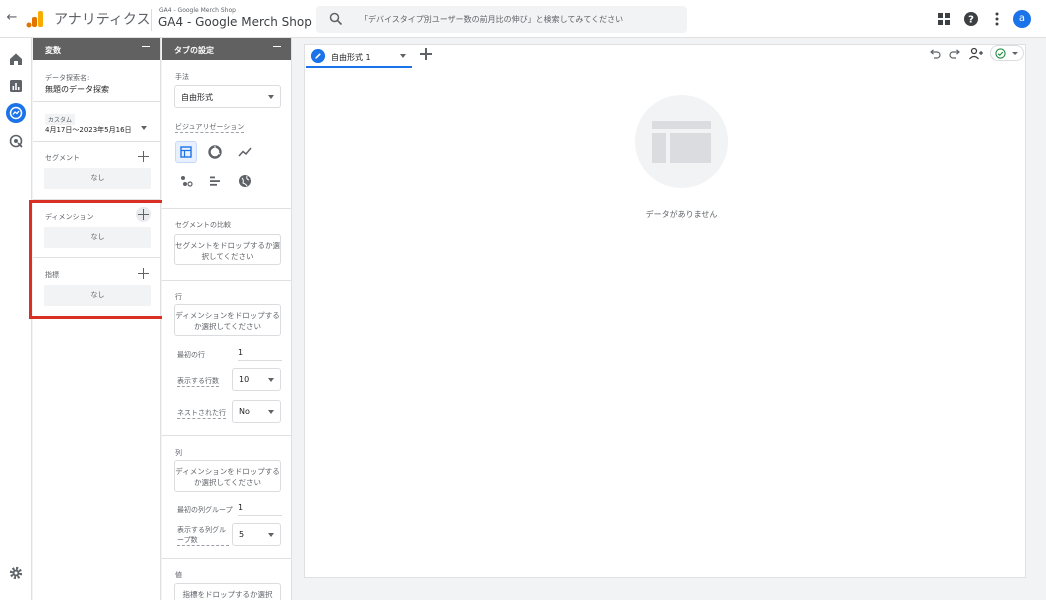  Describe the element at coordinates (197, 97) in the screenshot. I see `technique-value: 自由形式` at that location.